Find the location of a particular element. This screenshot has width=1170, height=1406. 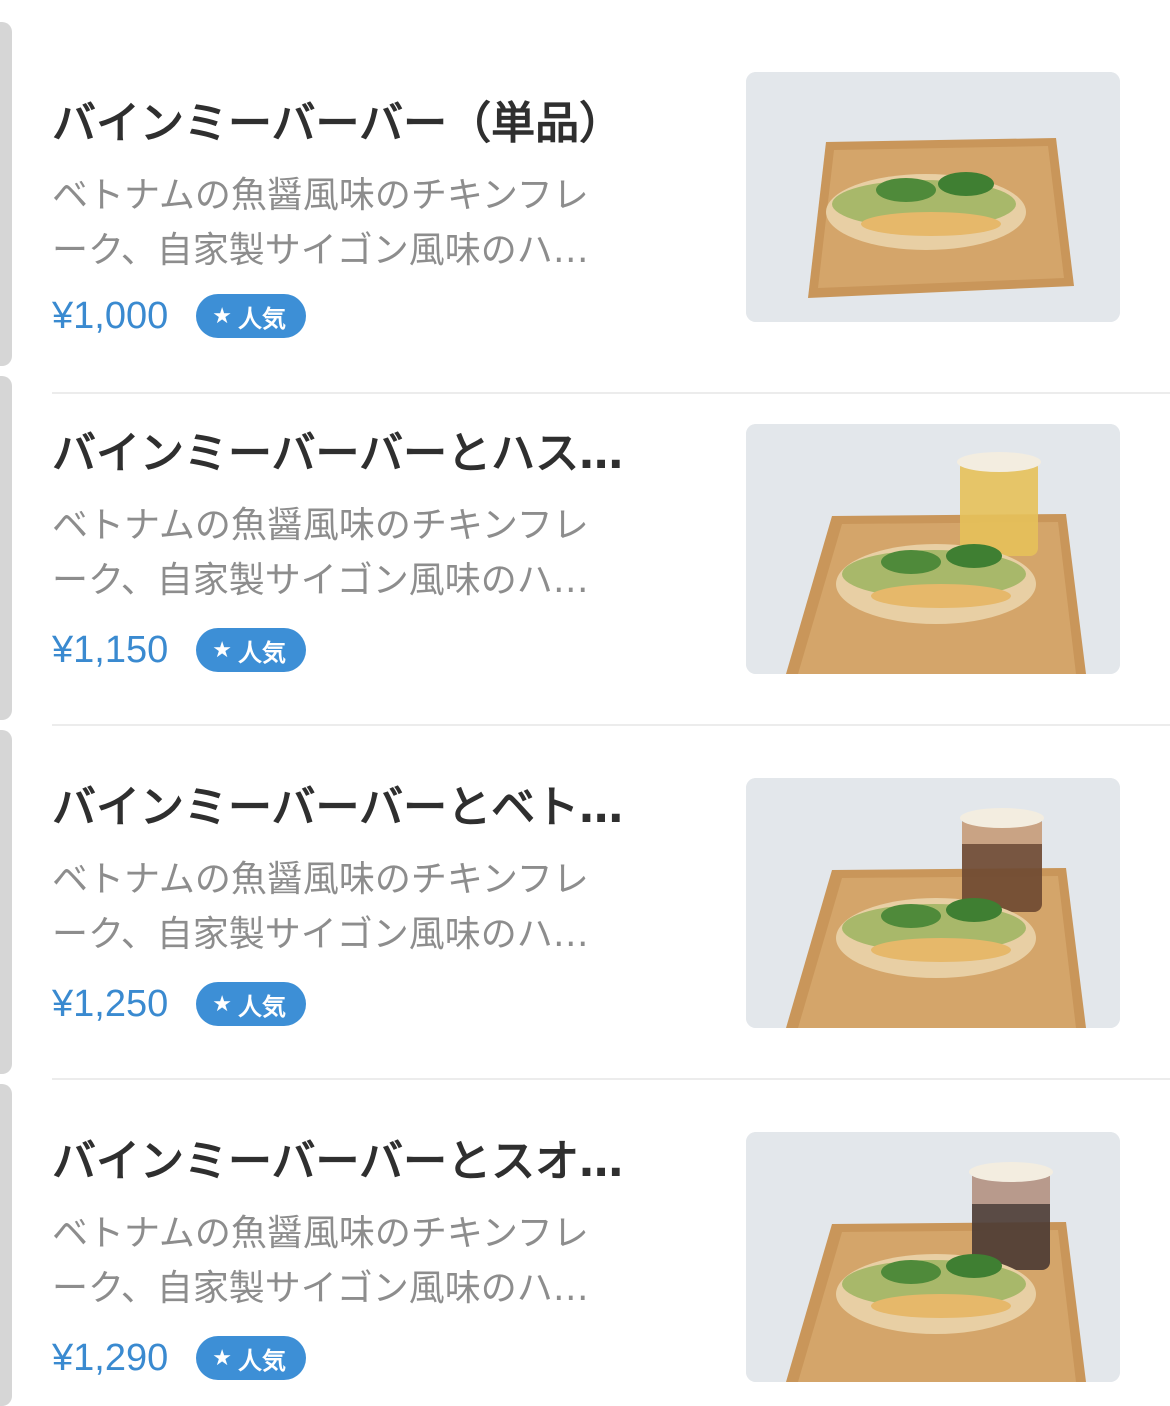

item-price: ¥1,150 is located at coordinates (110, 649).